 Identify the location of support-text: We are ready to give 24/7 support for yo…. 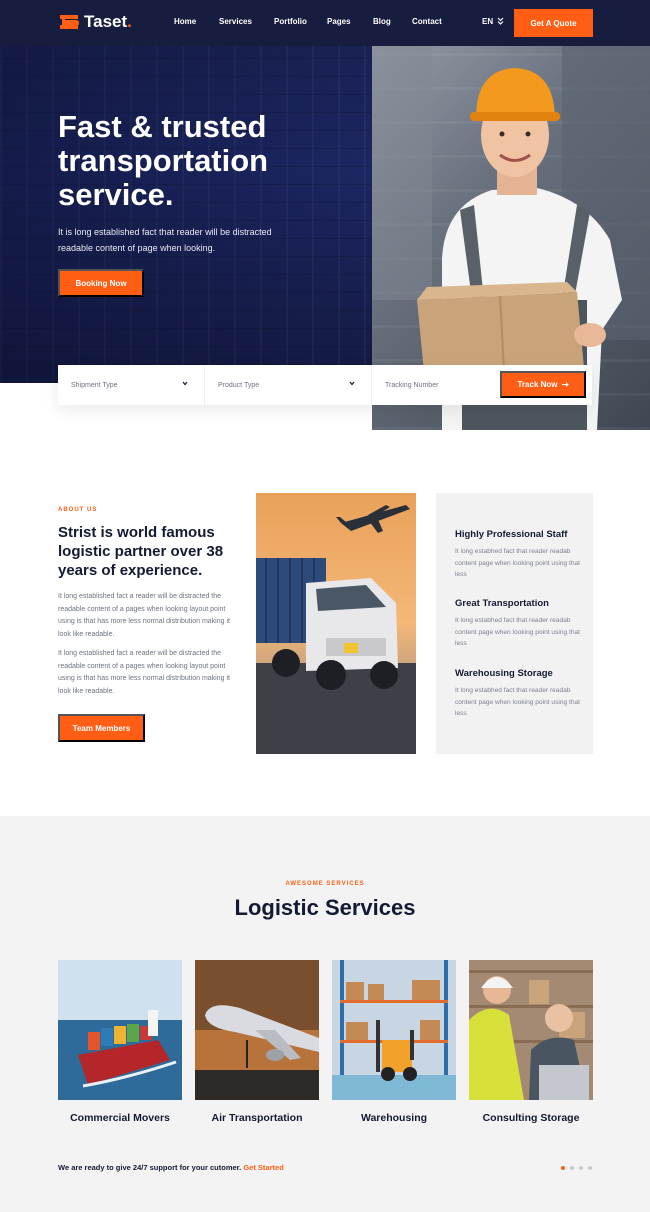
(150, 1167).